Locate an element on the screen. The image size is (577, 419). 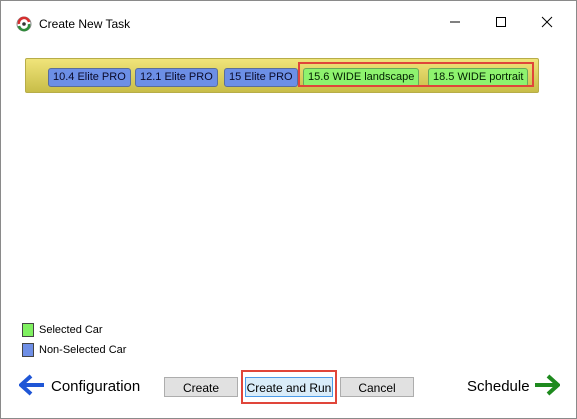
configuration-nav-button: Configuration is located at coordinates (79, 387).